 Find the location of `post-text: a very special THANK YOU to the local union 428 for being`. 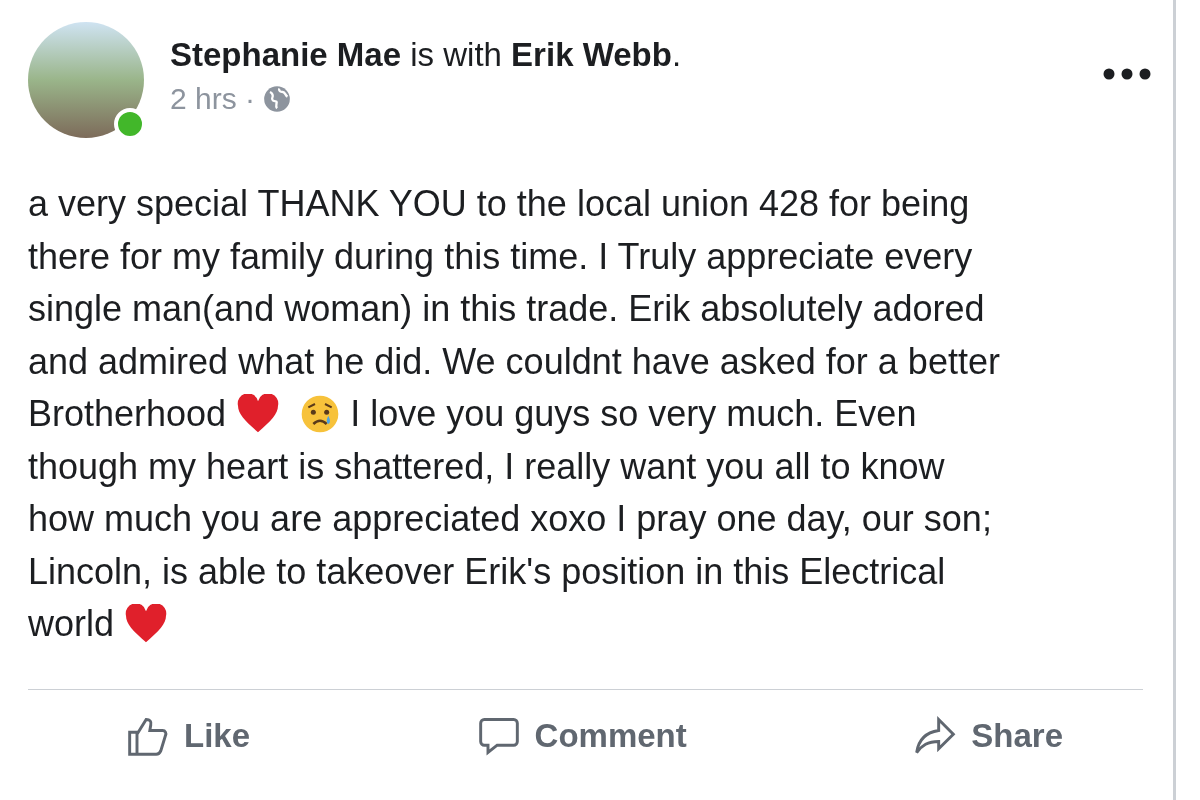

post-text: a very special THANK YOU to the local union 428 for being is located at coordinates (499, 204).